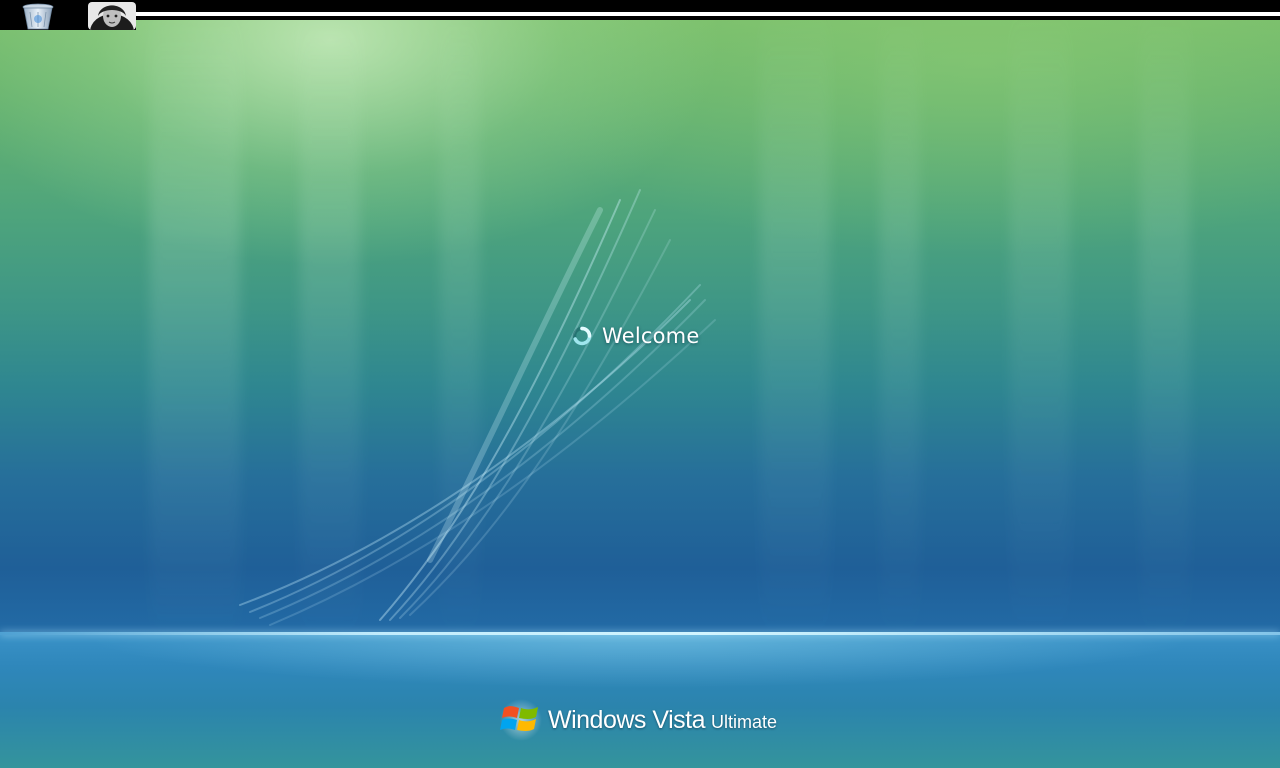 The width and height of the screenshot is (1280, 768). What do you see at coordinates (651, 336) in the screenshot?
I see `welcome-text: Welcome` at bounding box center [651, 336].